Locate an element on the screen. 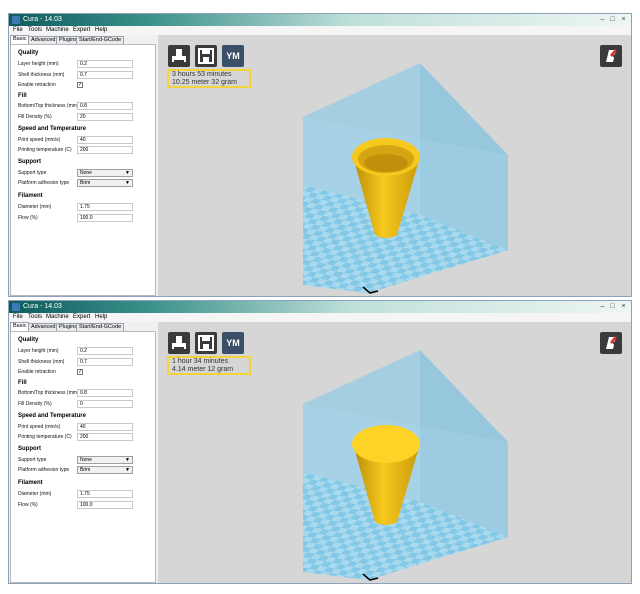  section-fill: Fill is located at coordinates (22, 96).